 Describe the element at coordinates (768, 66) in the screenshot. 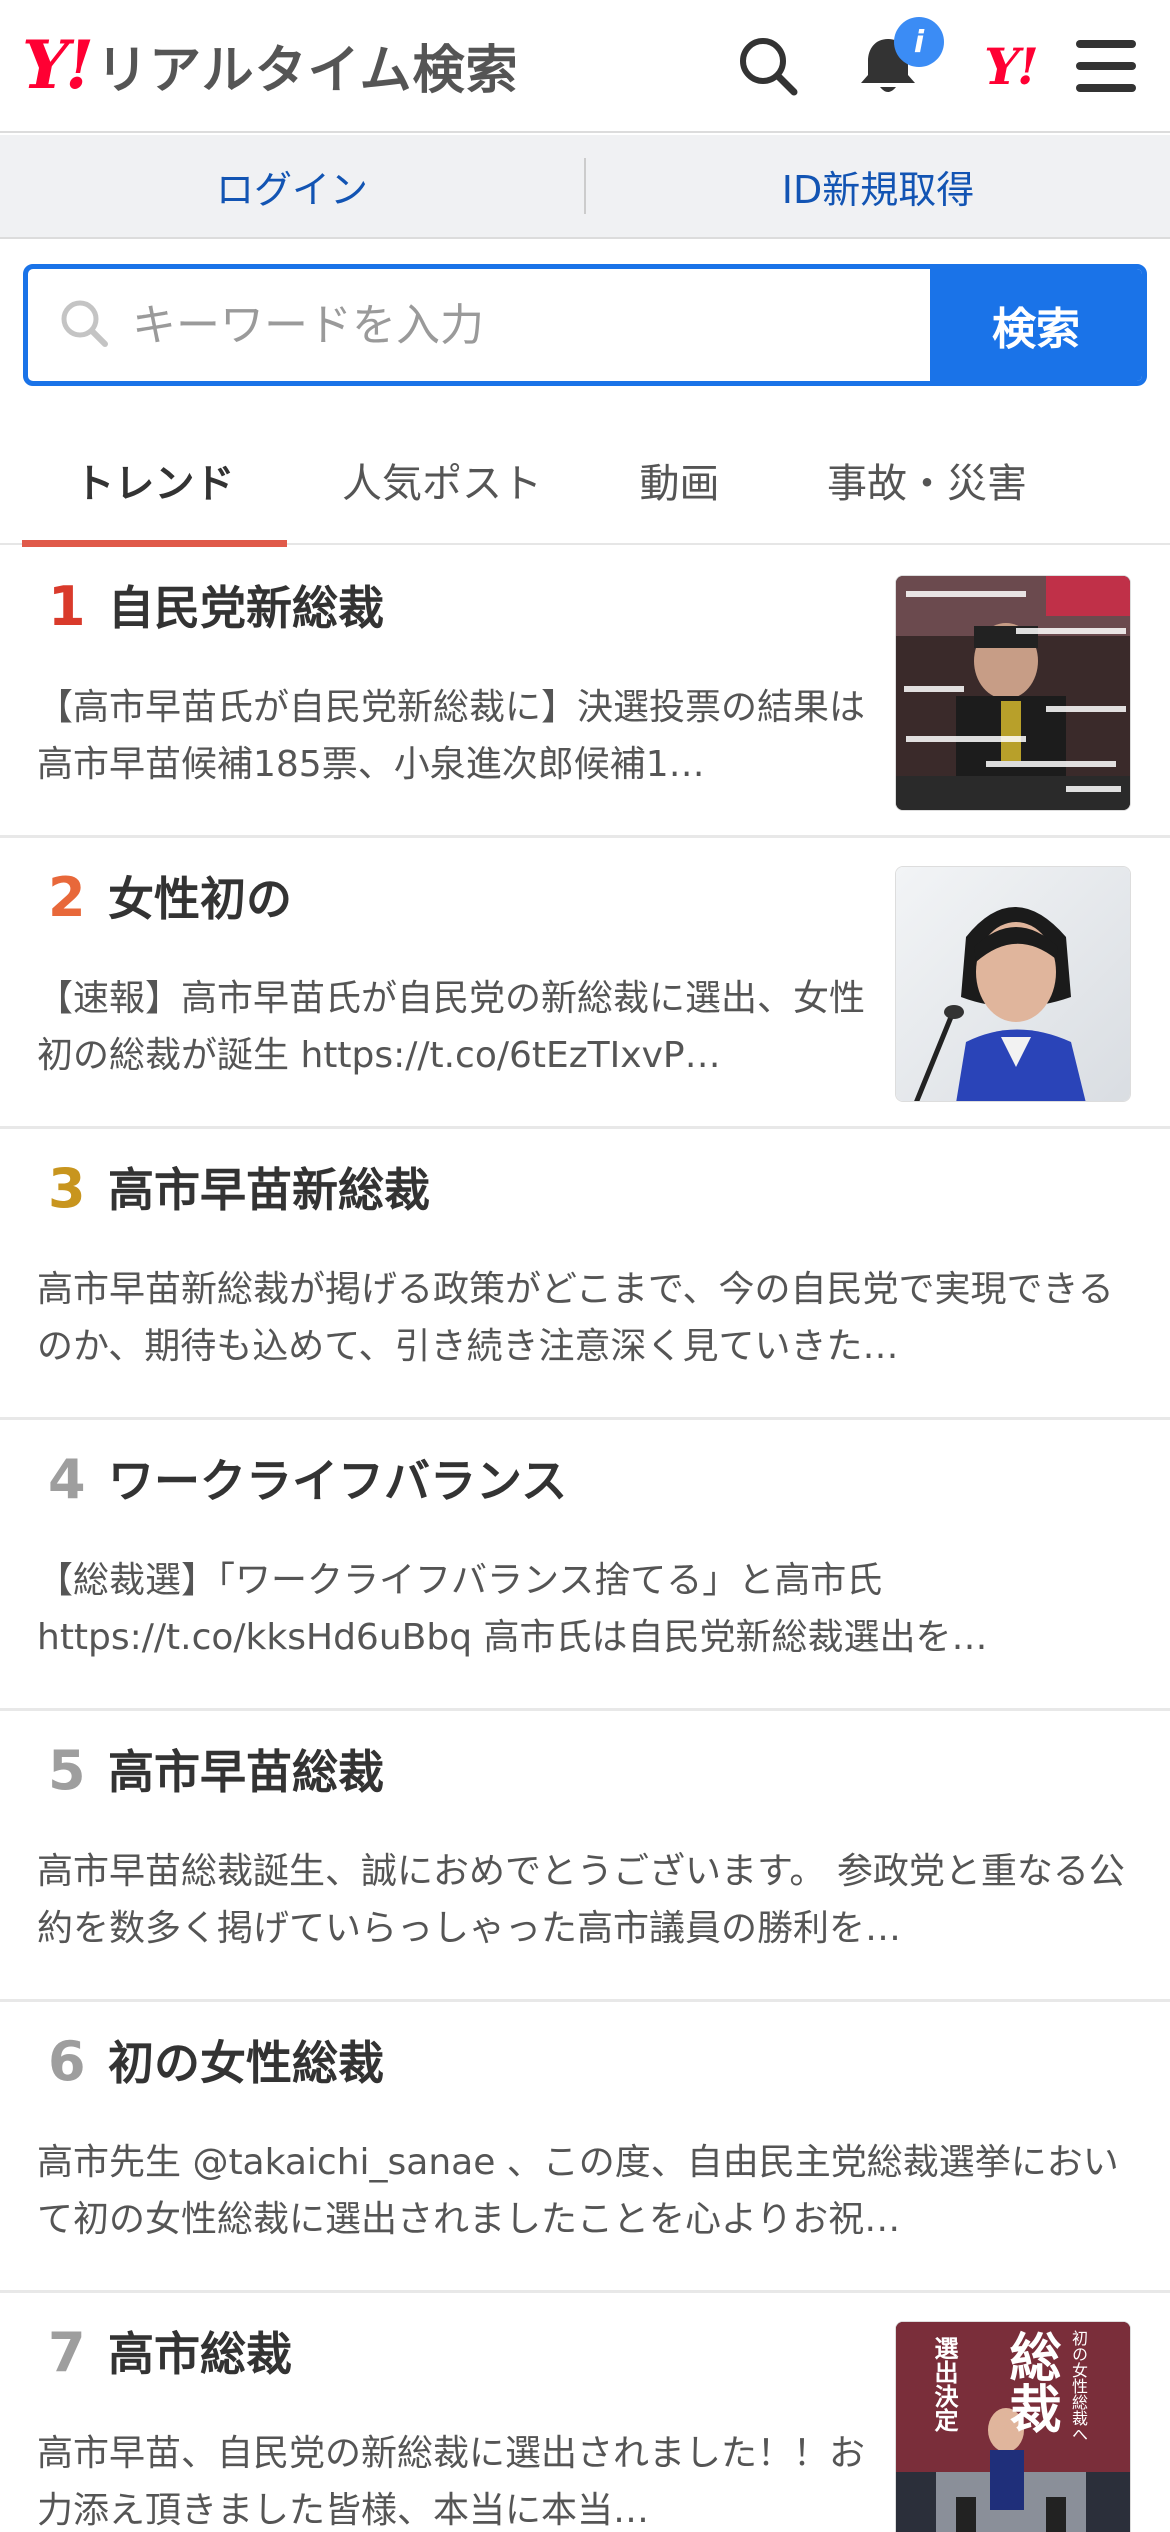

I see `search-icon` at that location.